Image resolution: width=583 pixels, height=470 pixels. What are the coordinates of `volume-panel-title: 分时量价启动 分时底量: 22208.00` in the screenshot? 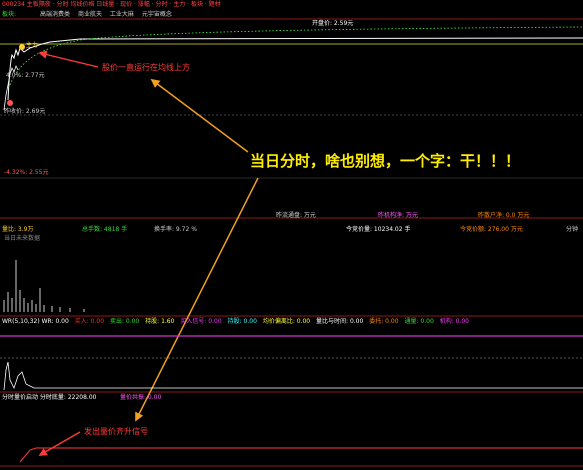 It's located at (49, 397).